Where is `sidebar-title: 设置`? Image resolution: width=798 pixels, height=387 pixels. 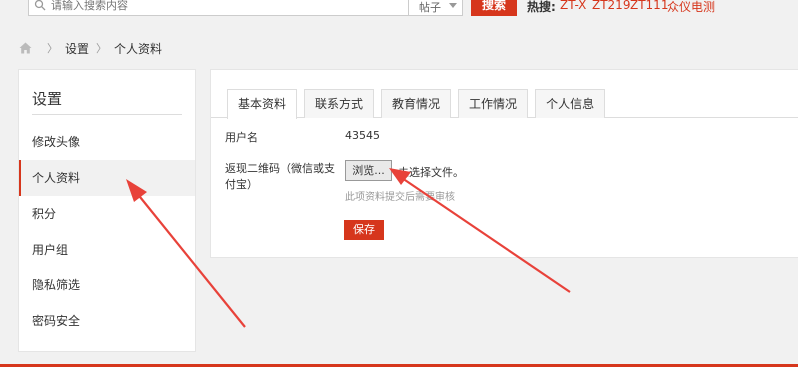 sidebar-title: 设置 is located at coordinates (47, 99).